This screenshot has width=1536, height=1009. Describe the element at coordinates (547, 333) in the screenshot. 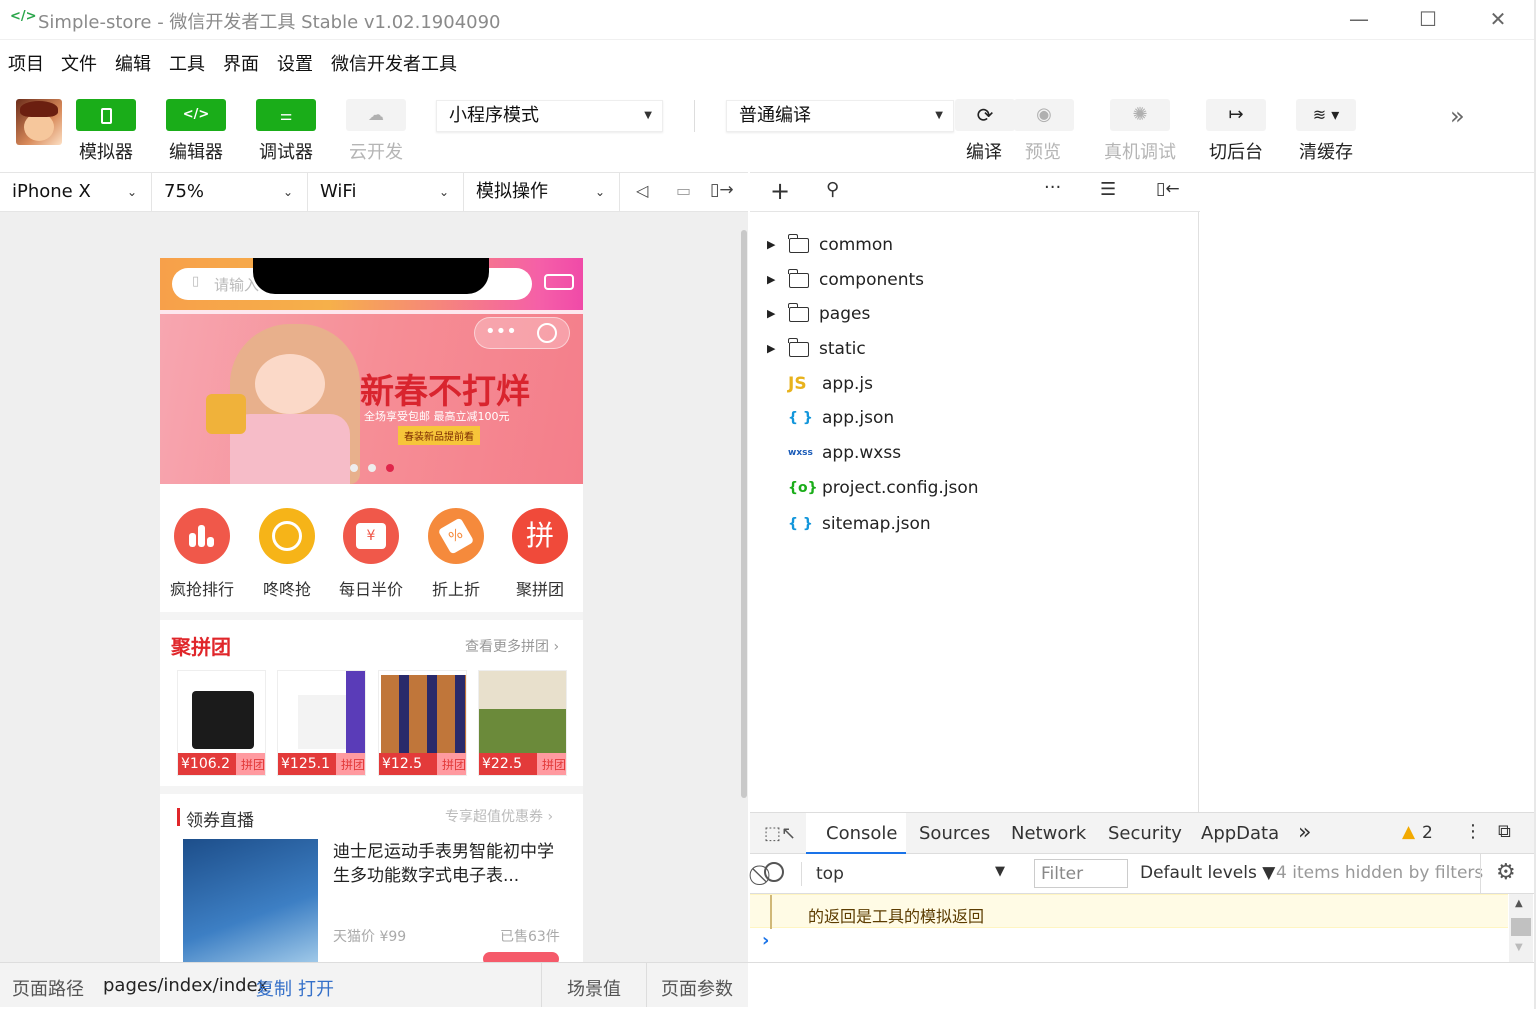

I see `target-icon` at that location.